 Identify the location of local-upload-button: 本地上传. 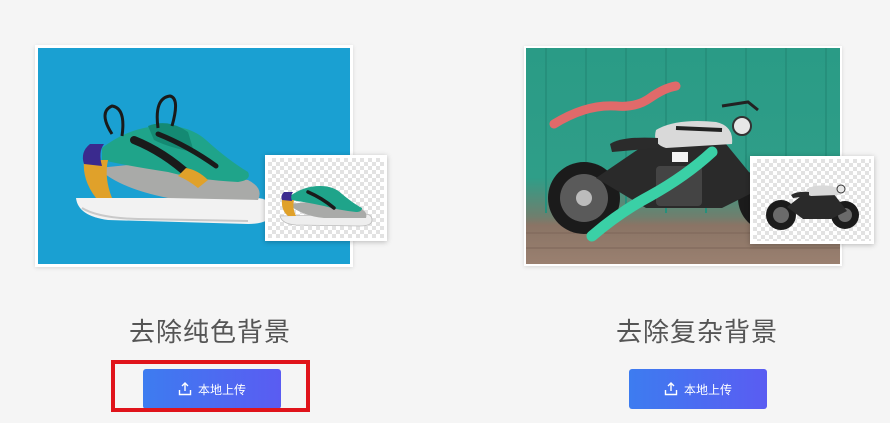
(698, 389).